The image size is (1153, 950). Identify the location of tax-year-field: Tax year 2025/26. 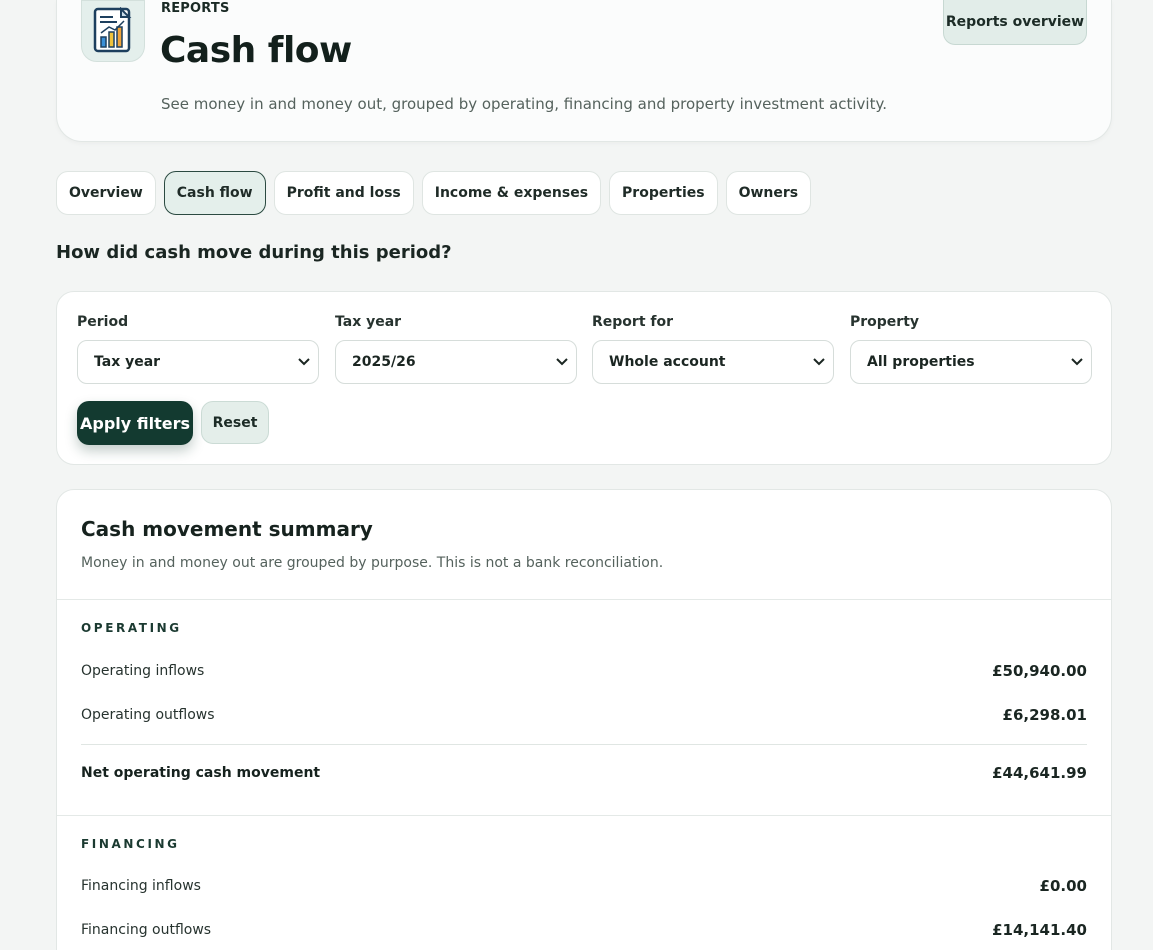
(456, 349).